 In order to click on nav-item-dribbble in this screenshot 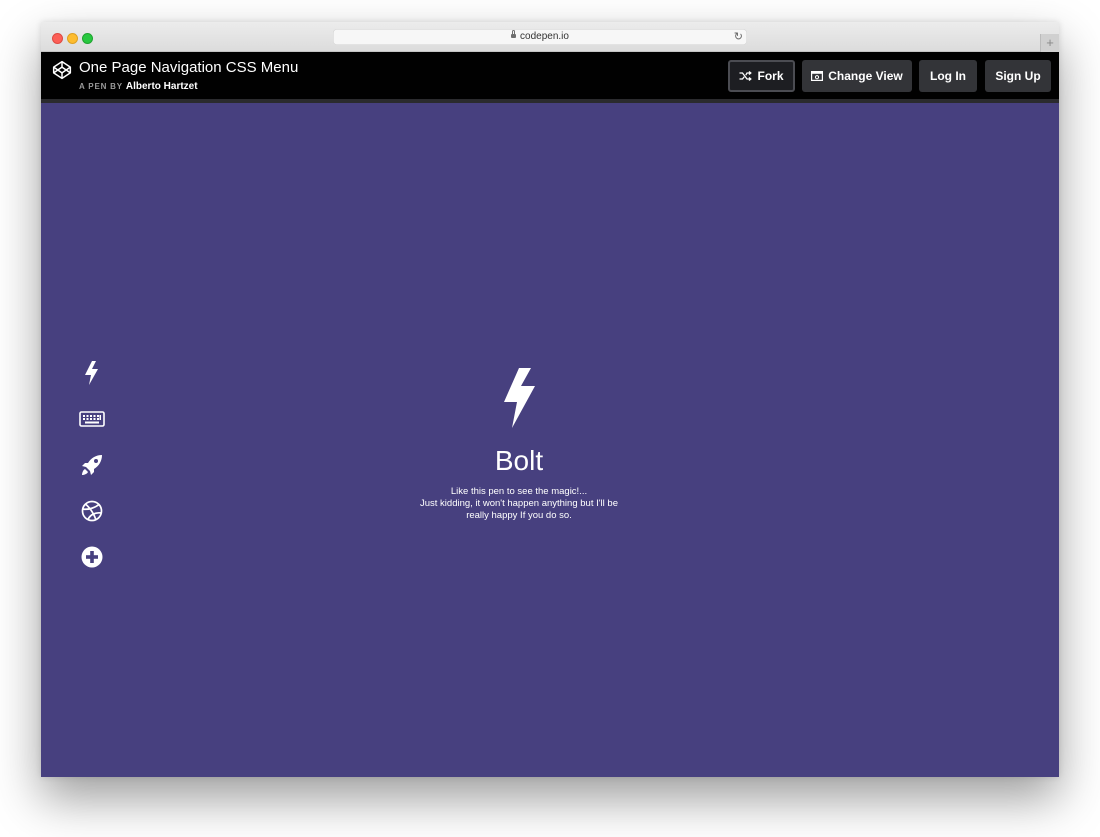, I will do `click(92, 511)`.